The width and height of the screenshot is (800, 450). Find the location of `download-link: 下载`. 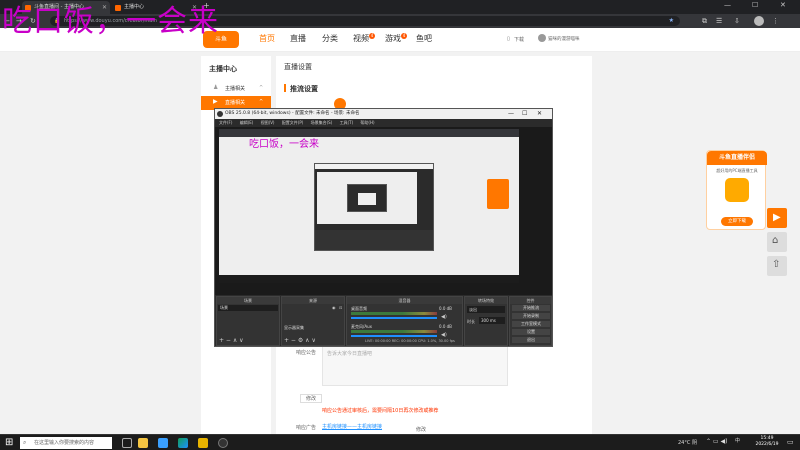

download-link: 下载 is located at coordinates (519, 39).